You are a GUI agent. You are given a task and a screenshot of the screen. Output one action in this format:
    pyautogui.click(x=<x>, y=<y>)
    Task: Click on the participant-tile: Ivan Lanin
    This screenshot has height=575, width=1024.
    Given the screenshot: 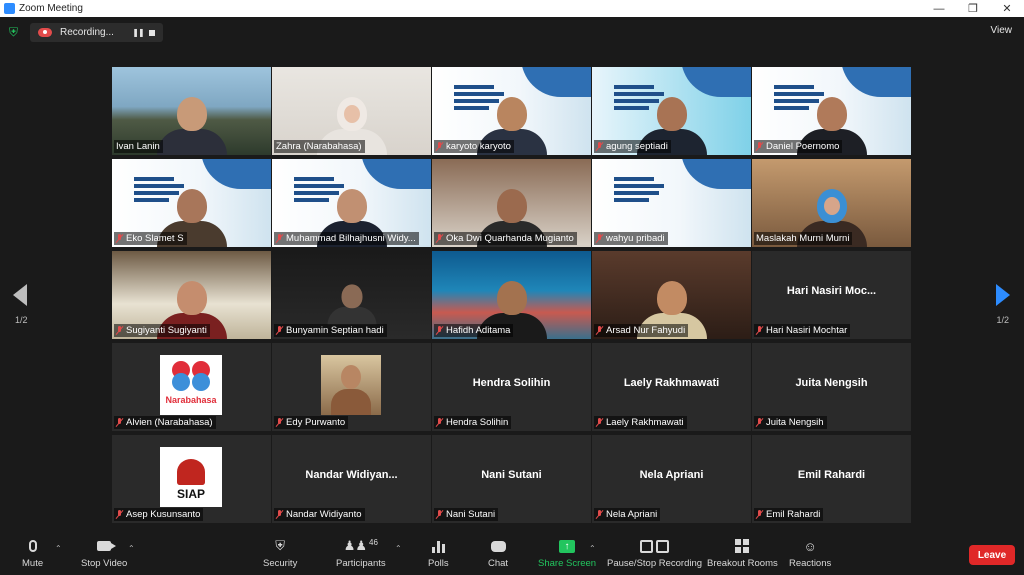 What is the action you would take?
    pyautogui.click(x=191, y=111)
    